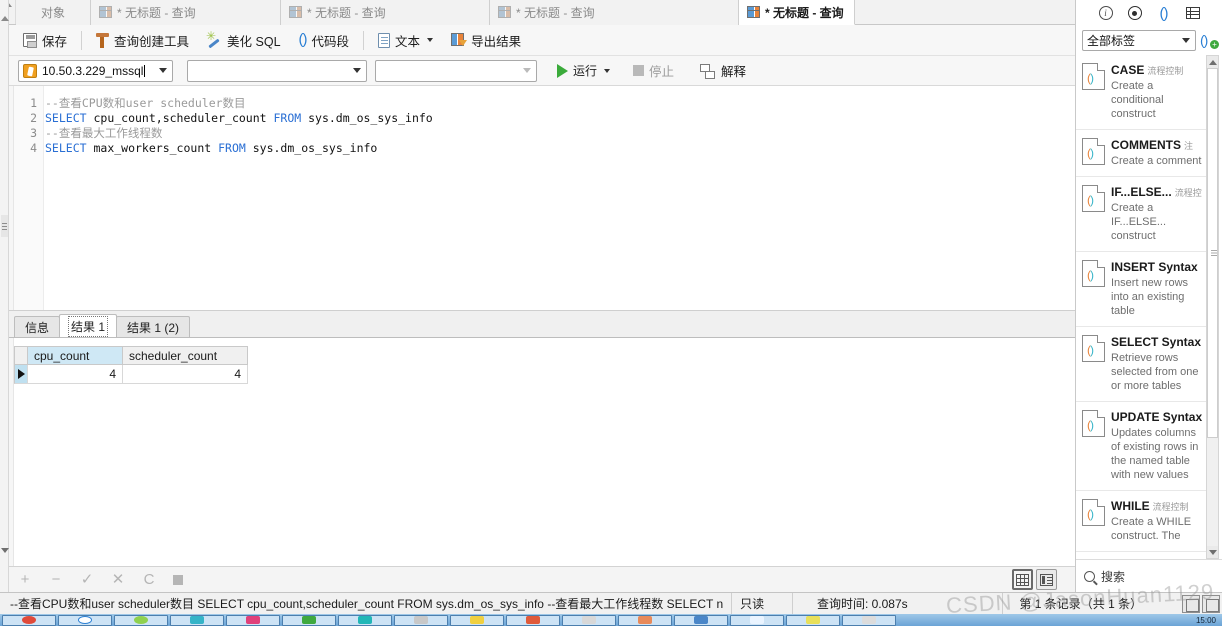 The height and width of the screenshot is (626, 1222). What do you see at coordinates (385, 12) in the screenshot?
I see `tab-query-2: * 无标题 - 查询` at bounding box center [385, 12].